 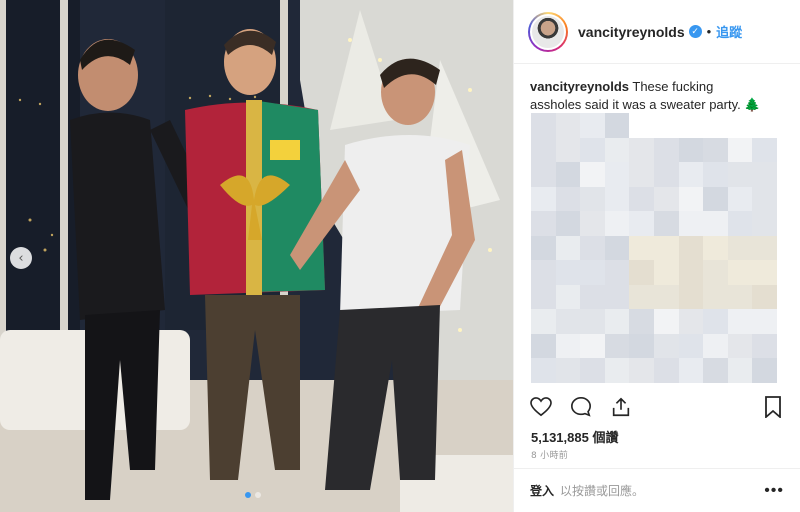 What do you see at coordinates (631, 32) in the screenshot?
I see `header-username: vancityreynolds` at bounding box center [631, 32].